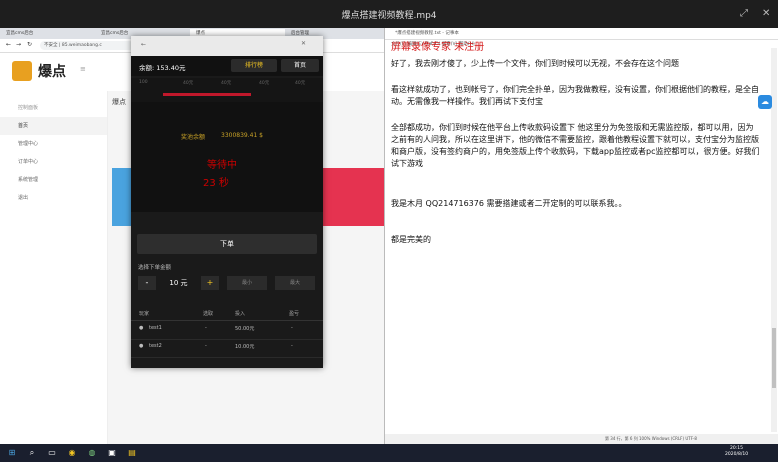  Describe the element at coordinates (162, 68) in the screenshot. I see `balance-text: 余额: 153.40元` at that location.